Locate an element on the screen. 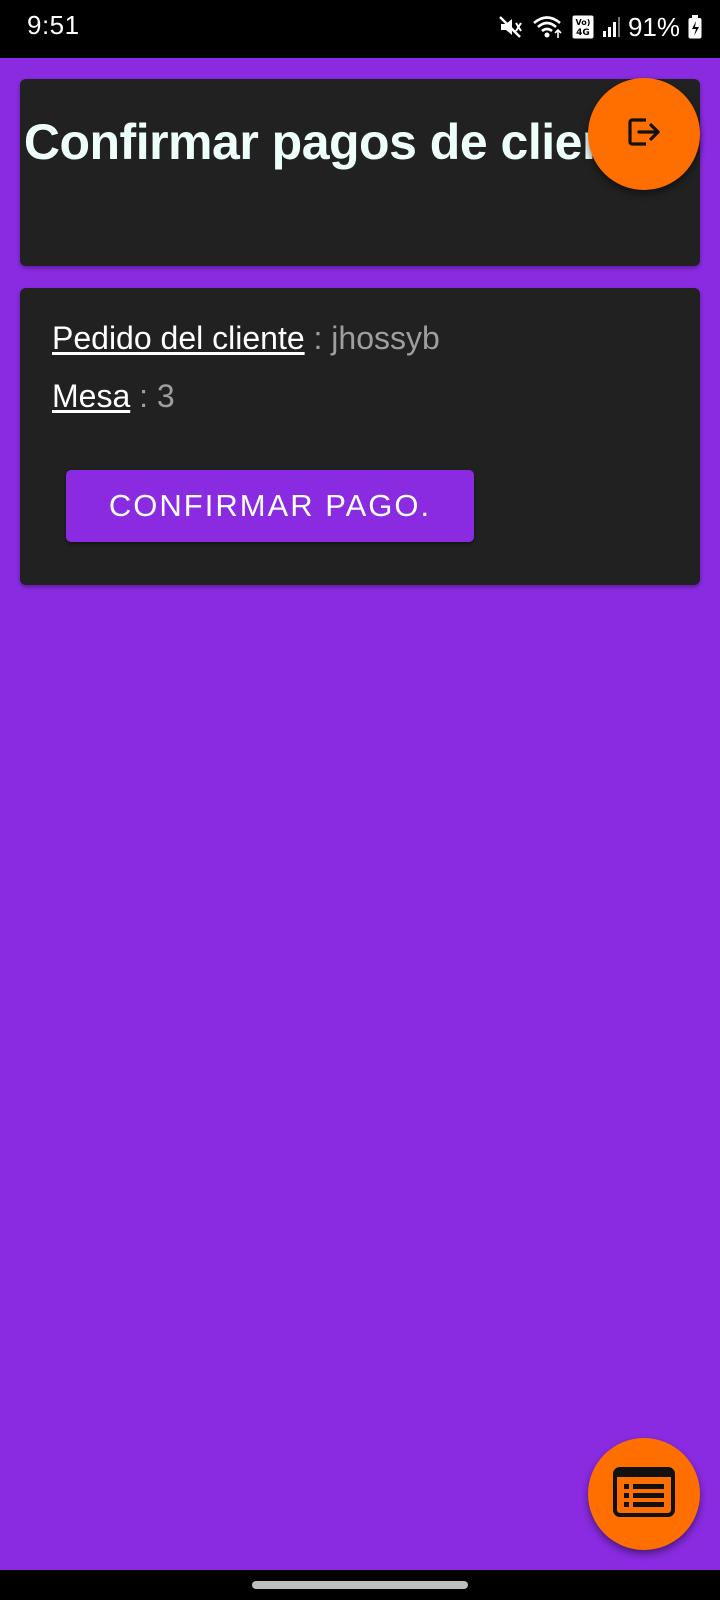 Image resolution: width=720 pixels, height=1600 pixels. battery-percent: 91% is located at coordinates (653, 26).